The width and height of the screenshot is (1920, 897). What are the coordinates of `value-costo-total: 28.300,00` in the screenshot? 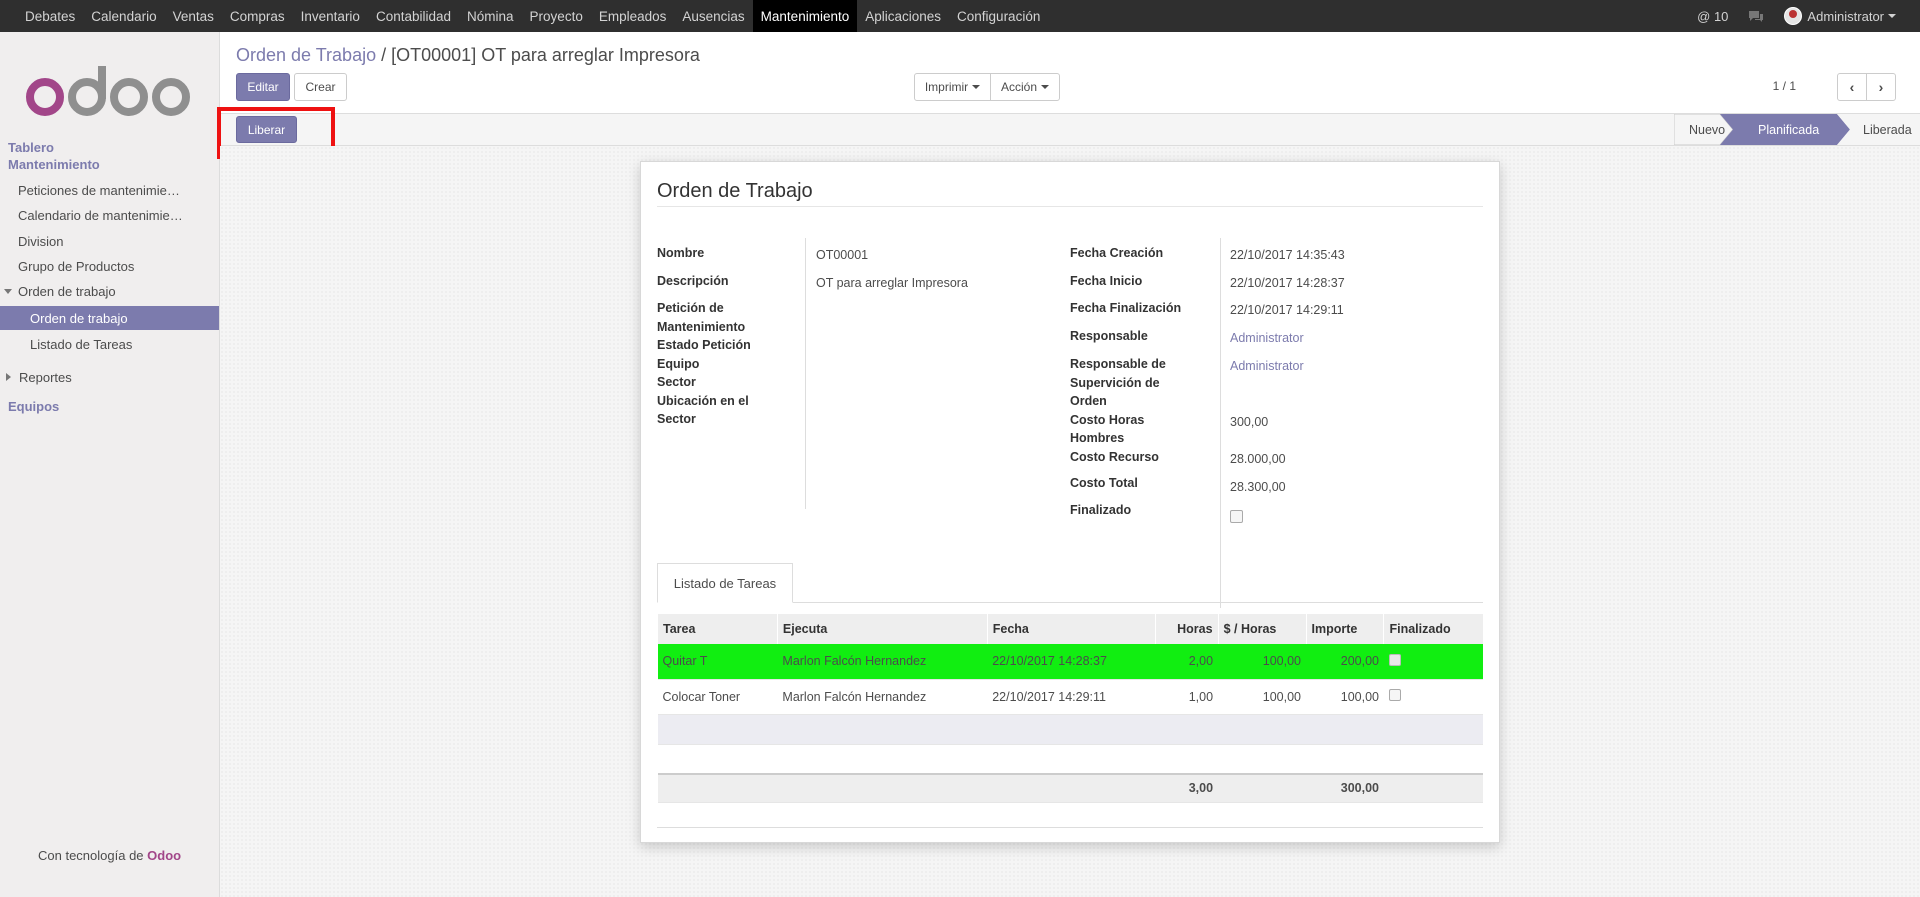 It's located at (1258, 487).